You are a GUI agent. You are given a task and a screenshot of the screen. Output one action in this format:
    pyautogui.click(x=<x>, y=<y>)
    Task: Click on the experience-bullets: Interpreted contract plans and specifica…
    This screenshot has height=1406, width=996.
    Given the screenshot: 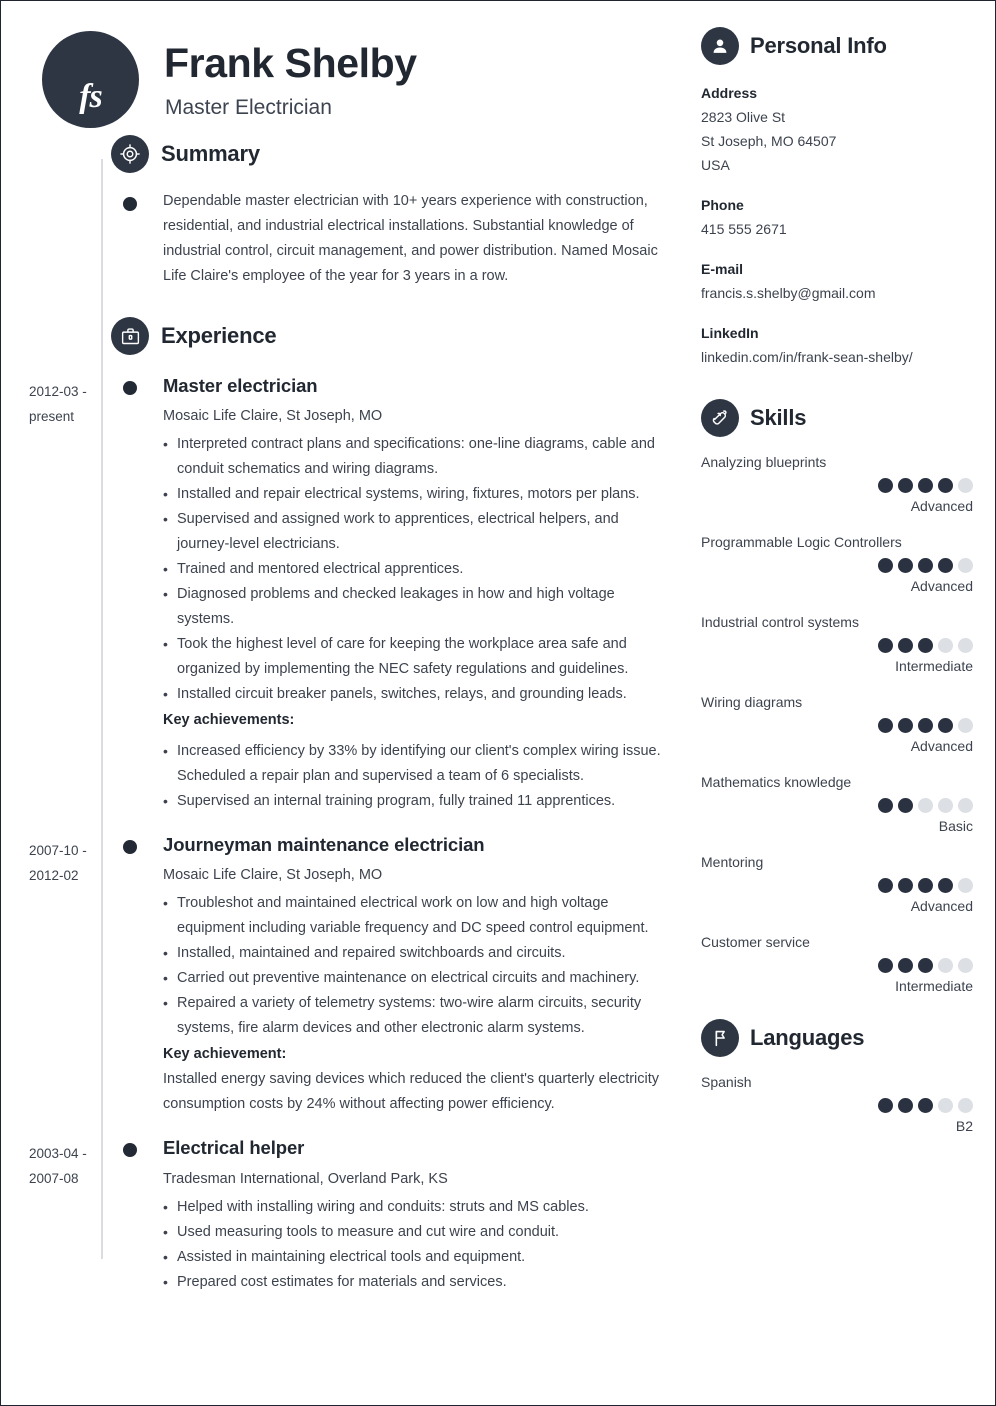 What is the action you would take?
    pyautogui.click(x=419, y=569)
    